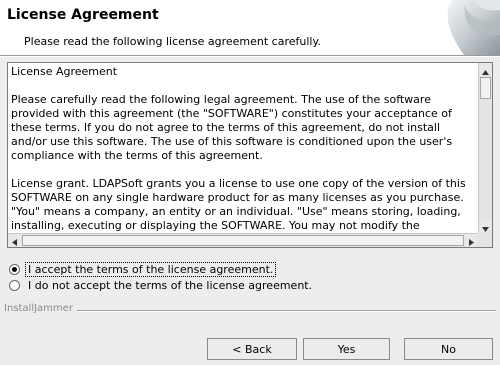 Image resolution: width=500 pixels, height=365 pixels. I want to click on installer-brand: InstallJammer, so click(40, 308).